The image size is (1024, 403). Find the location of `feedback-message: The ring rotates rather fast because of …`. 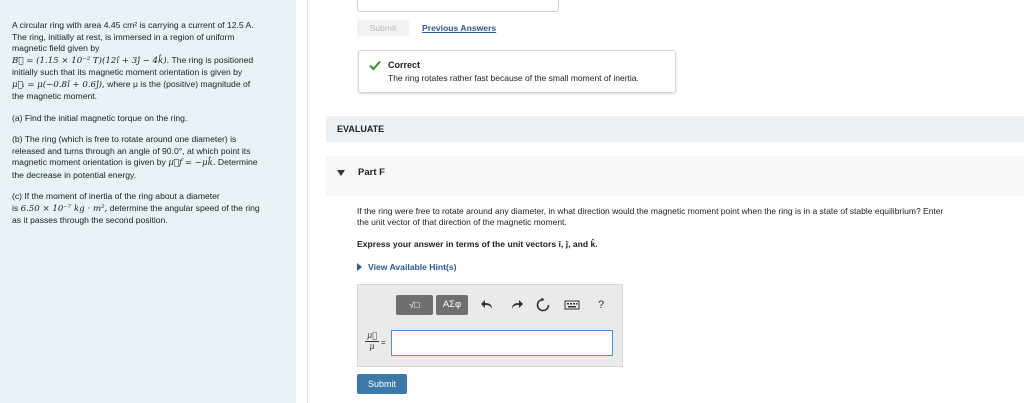

feedback-message: The ring rotates rather fast because of … is located at coordinates (513, 78).